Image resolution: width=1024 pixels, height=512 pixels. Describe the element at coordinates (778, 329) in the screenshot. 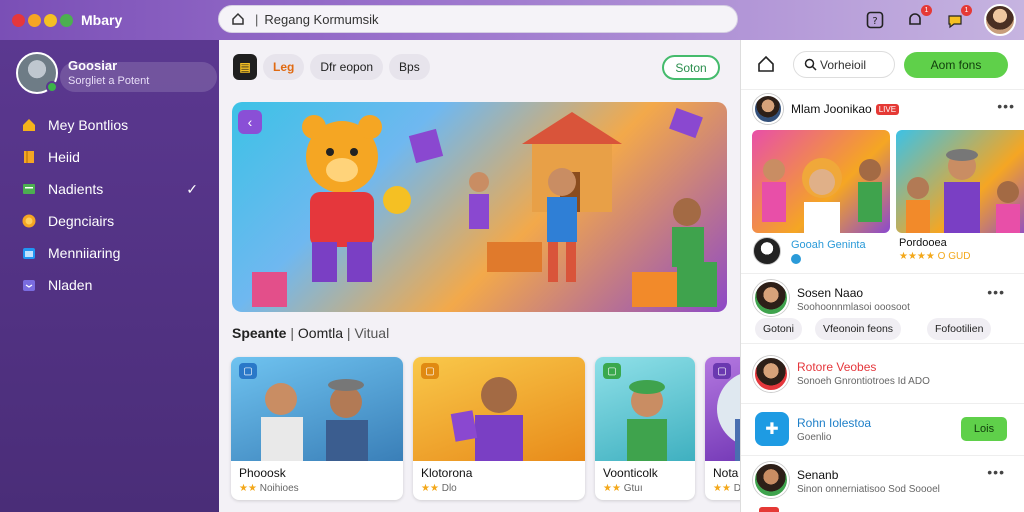

I see `feed-pill: Gotoni` at that location.